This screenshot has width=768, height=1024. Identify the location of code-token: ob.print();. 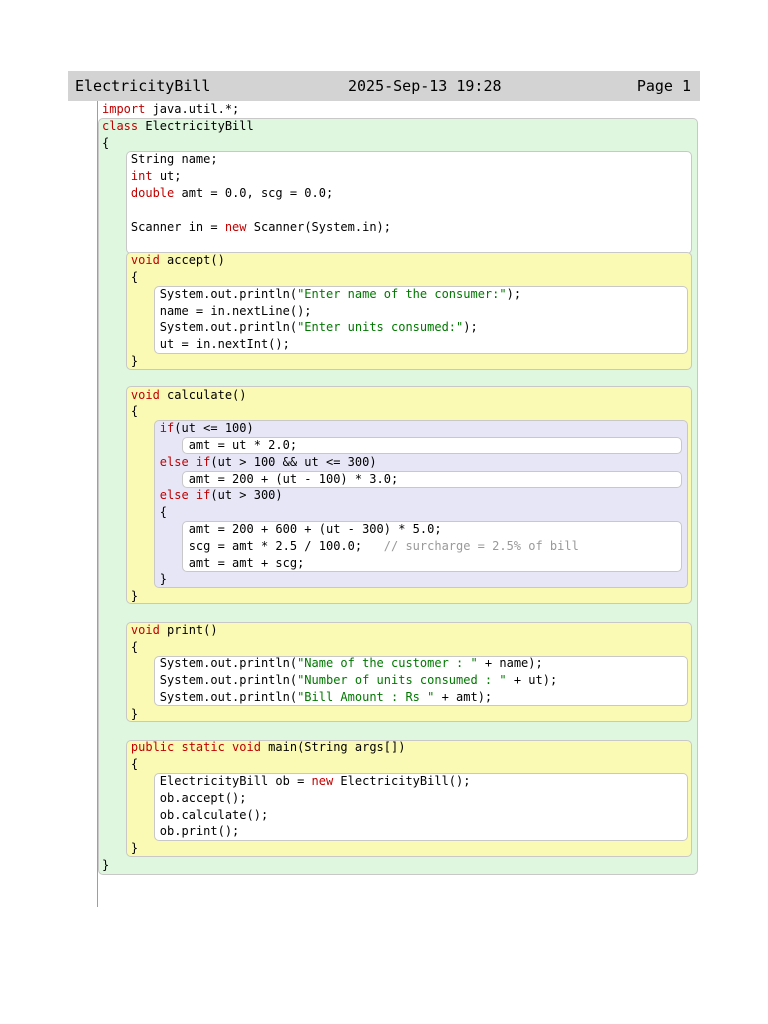
(171, 831).